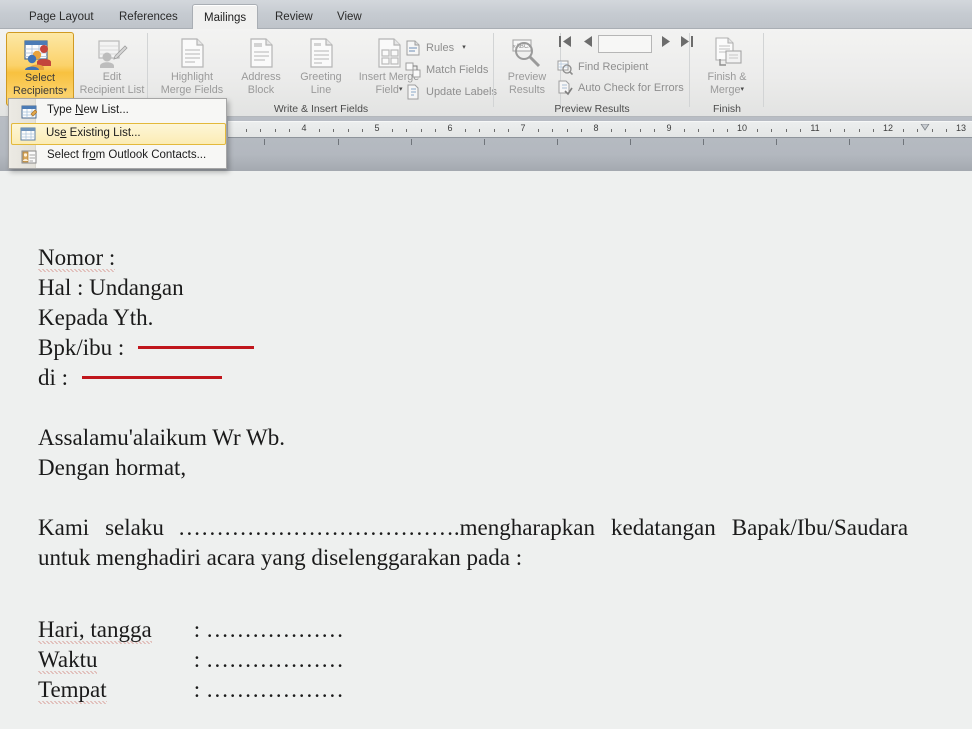 This screenshot has width=972, height=729. Describe the element at coordinates (631, 88) in the screenshot. I see `auto-check-for-errors-label: Auto Check for Errors` at that location.